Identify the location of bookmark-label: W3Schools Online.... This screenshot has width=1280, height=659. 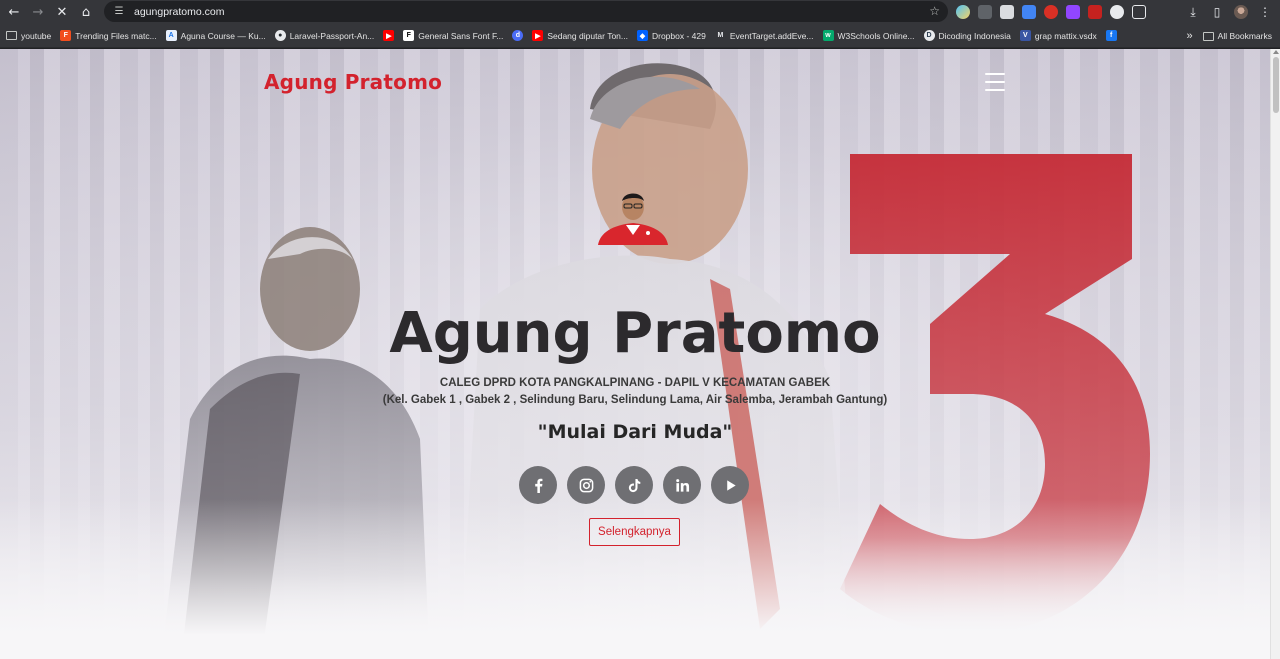
(876, 35).